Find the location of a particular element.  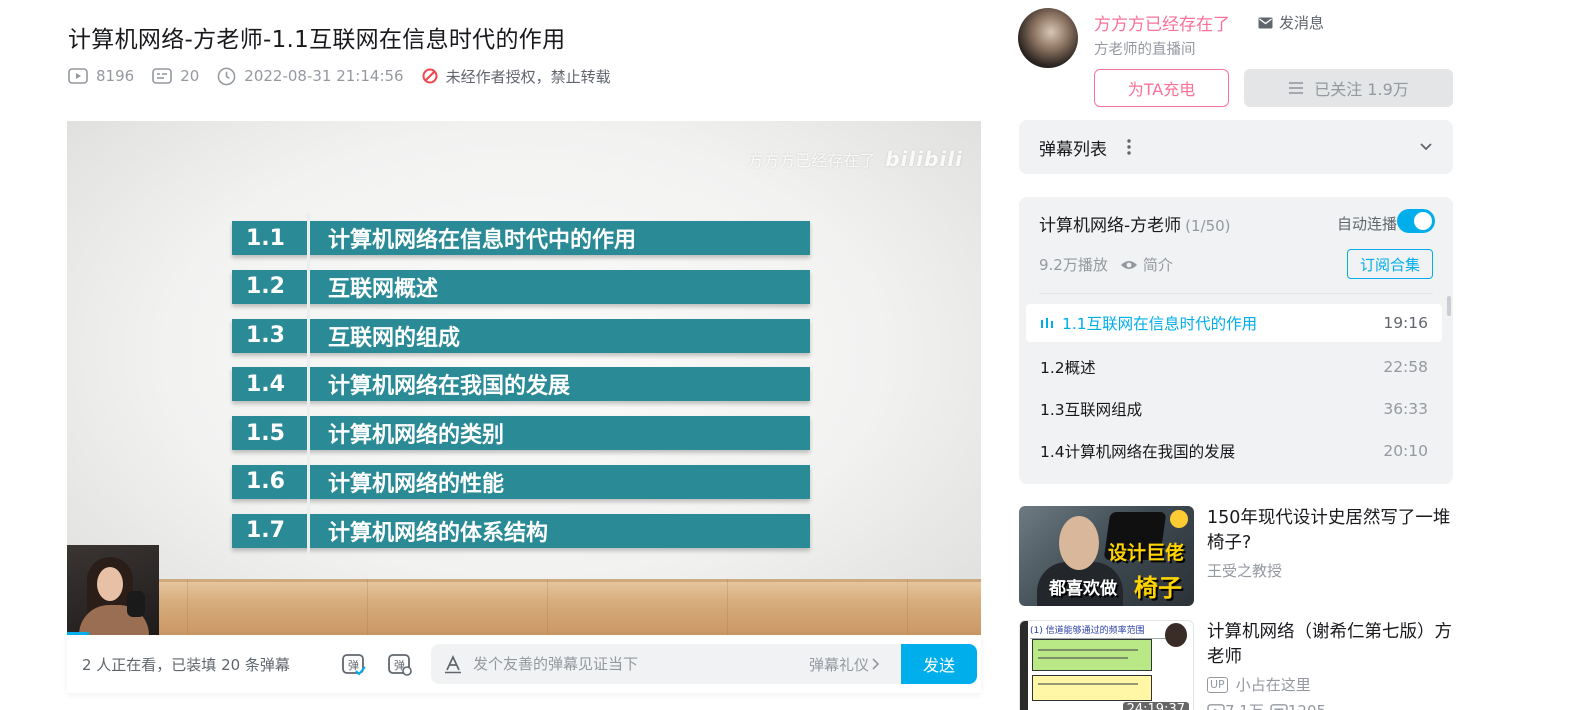

collection-intro-link: 简介 is located at coordinates (1146, 264).